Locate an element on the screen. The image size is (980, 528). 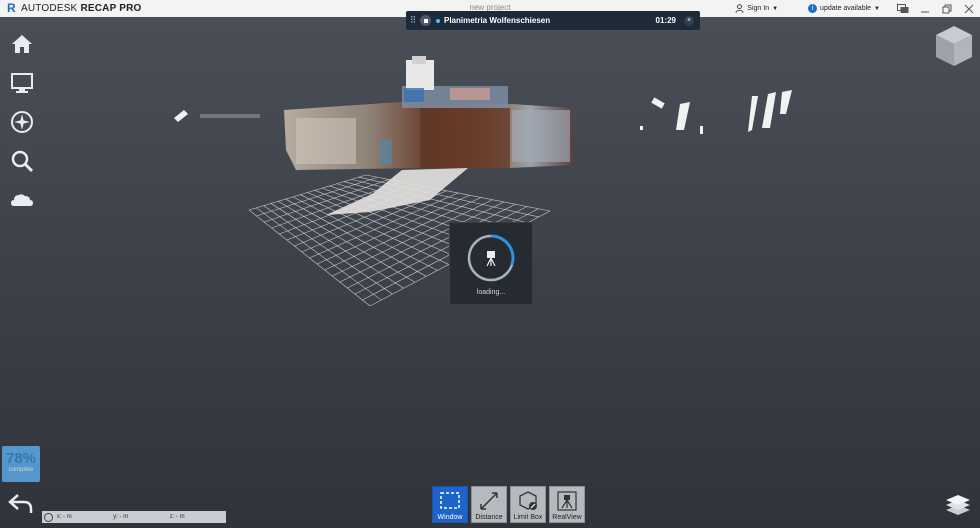
update-available-button: i update available ▼ is located at coordinates (844, 8).